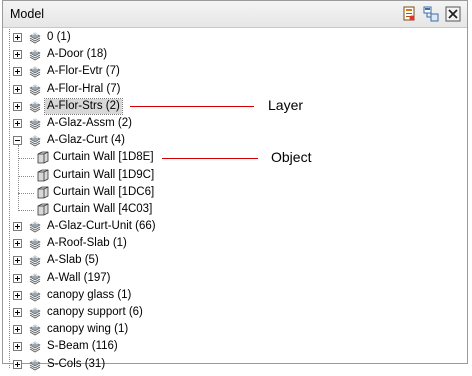 This screenshot has height=376, width=472. What do you see at coordinates (86, 140) in the screenshot?
I see `layer-label: A-Glaz-Curt (4)` at bounding box center [86, 140].